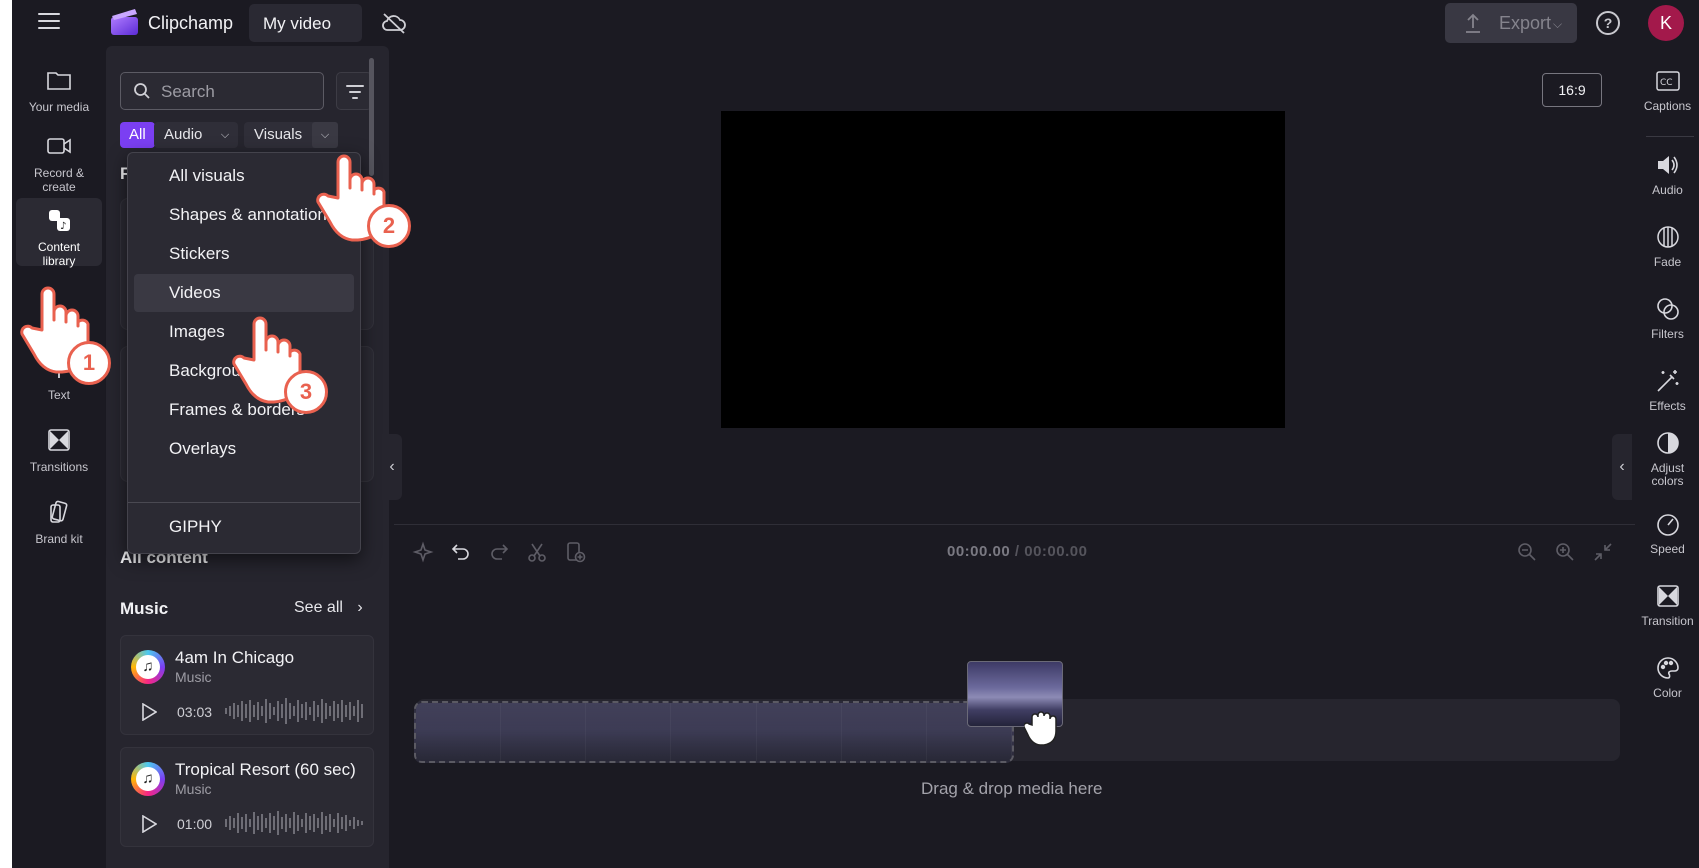 The image size is (1699, 868). I want to click on filters-icon, so click(1667, 309).